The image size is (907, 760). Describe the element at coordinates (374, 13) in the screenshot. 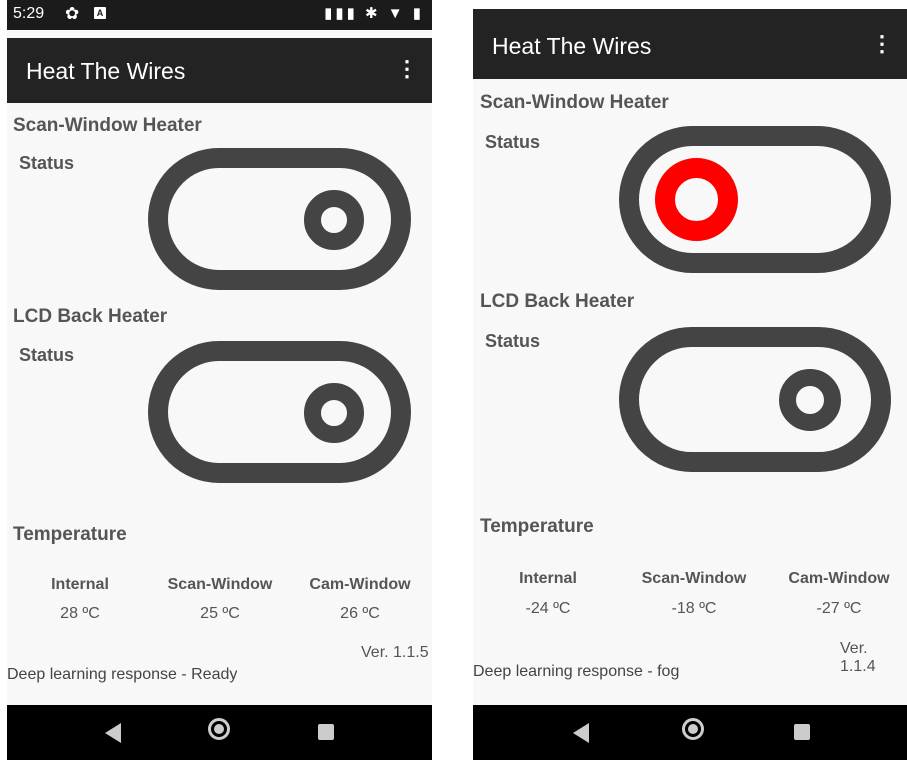

I see `system-status-icons: ▮▮▮ ✱ ▼ ▮` at that location.